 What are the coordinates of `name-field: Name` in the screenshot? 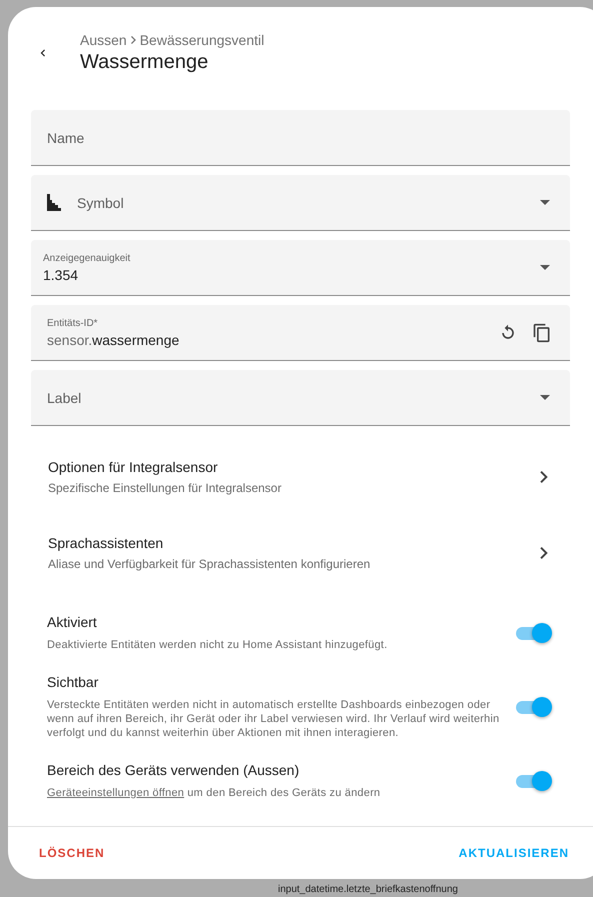 It's located at (300, 138).